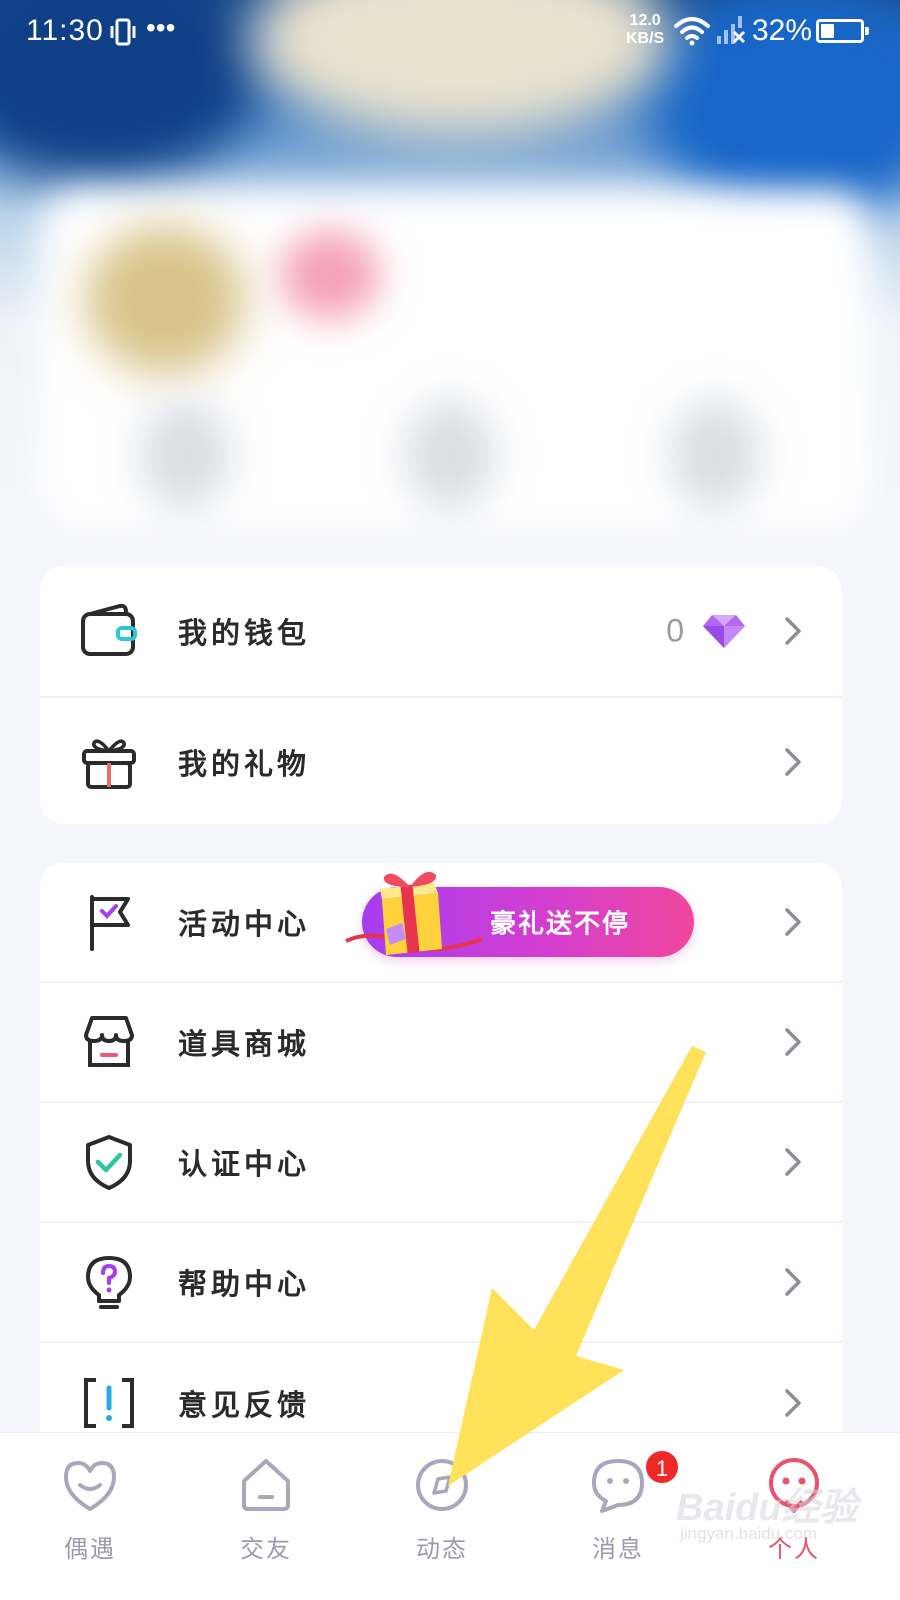  What do you see at coordinates (577, 1266) in the screenshot?
I see `annotation-arrow` at bounding box center [577, 1266].